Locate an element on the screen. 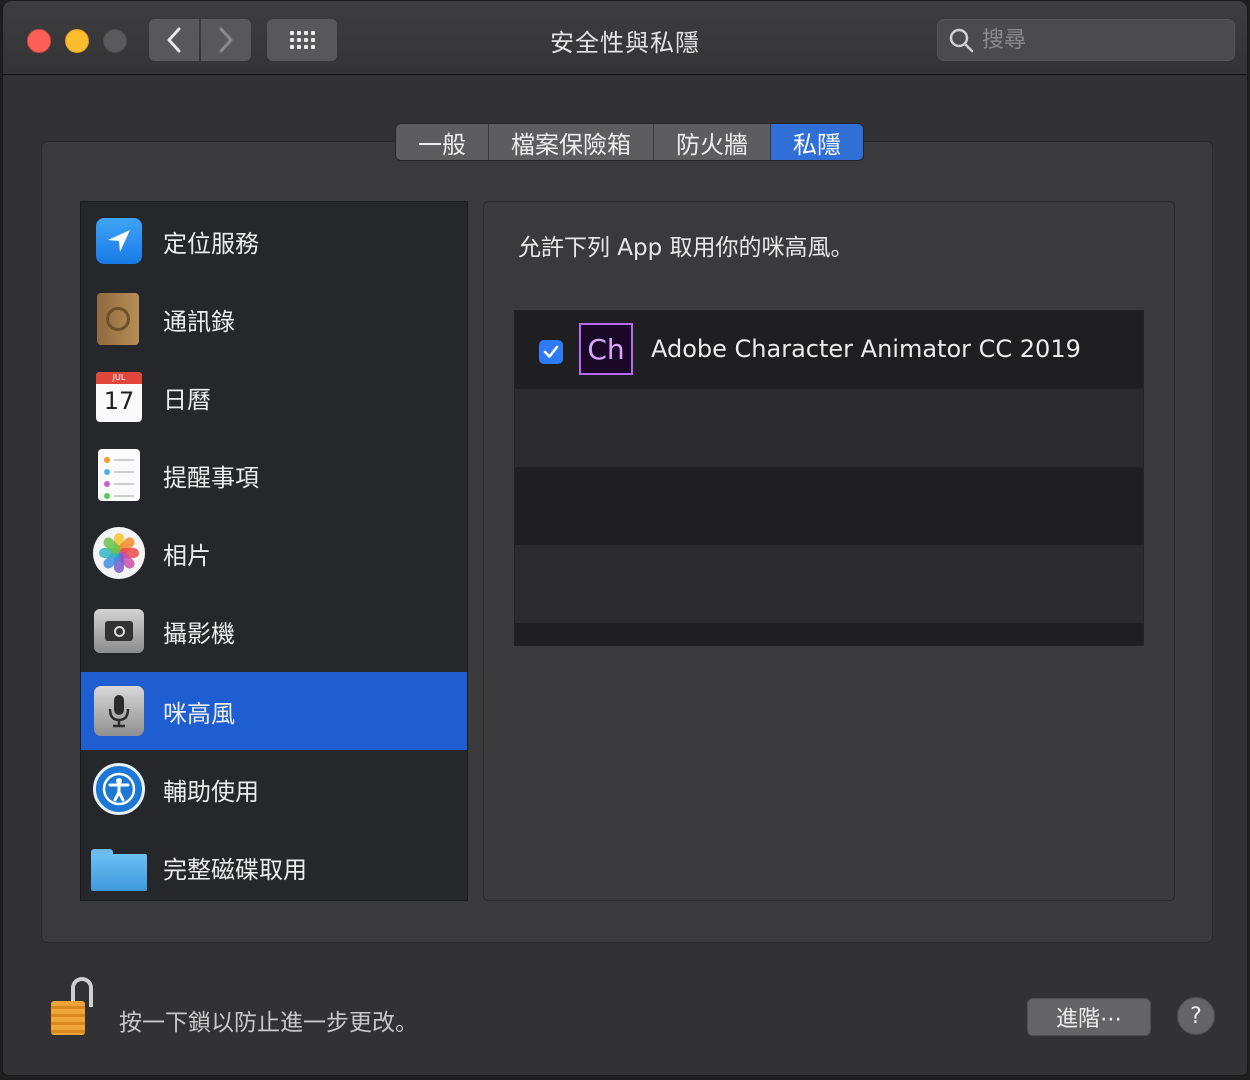 The width and height of the screenshot is (1250, 1080). lock-button is located at coordinates (73, 1008).